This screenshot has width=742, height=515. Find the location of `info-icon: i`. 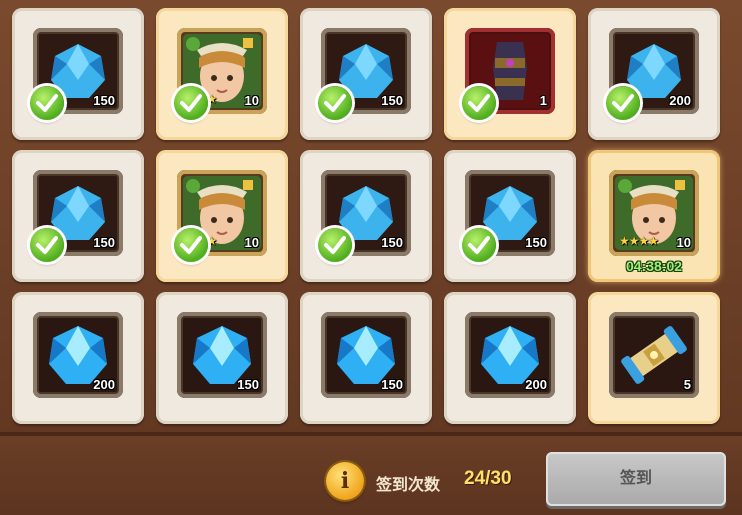

info-icon: i is located at coordinates (345, 481).